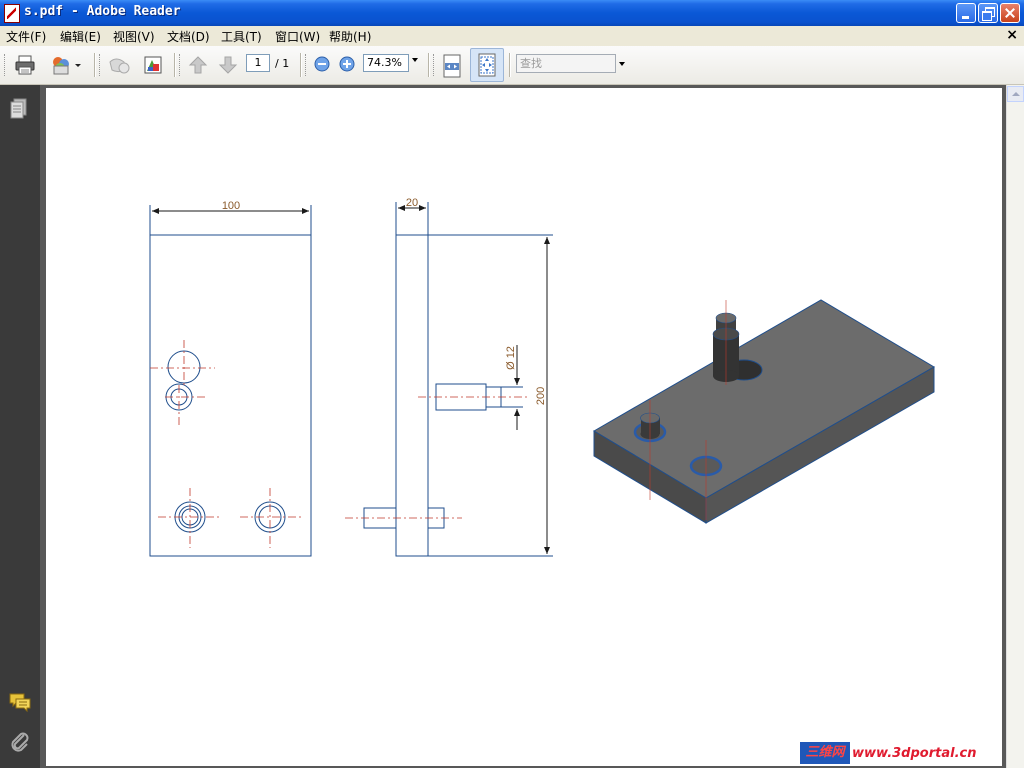 The width and height of the screenshot is (1024, 768). I want to click on menu-edit: 编辑(E), so click(80, 36).